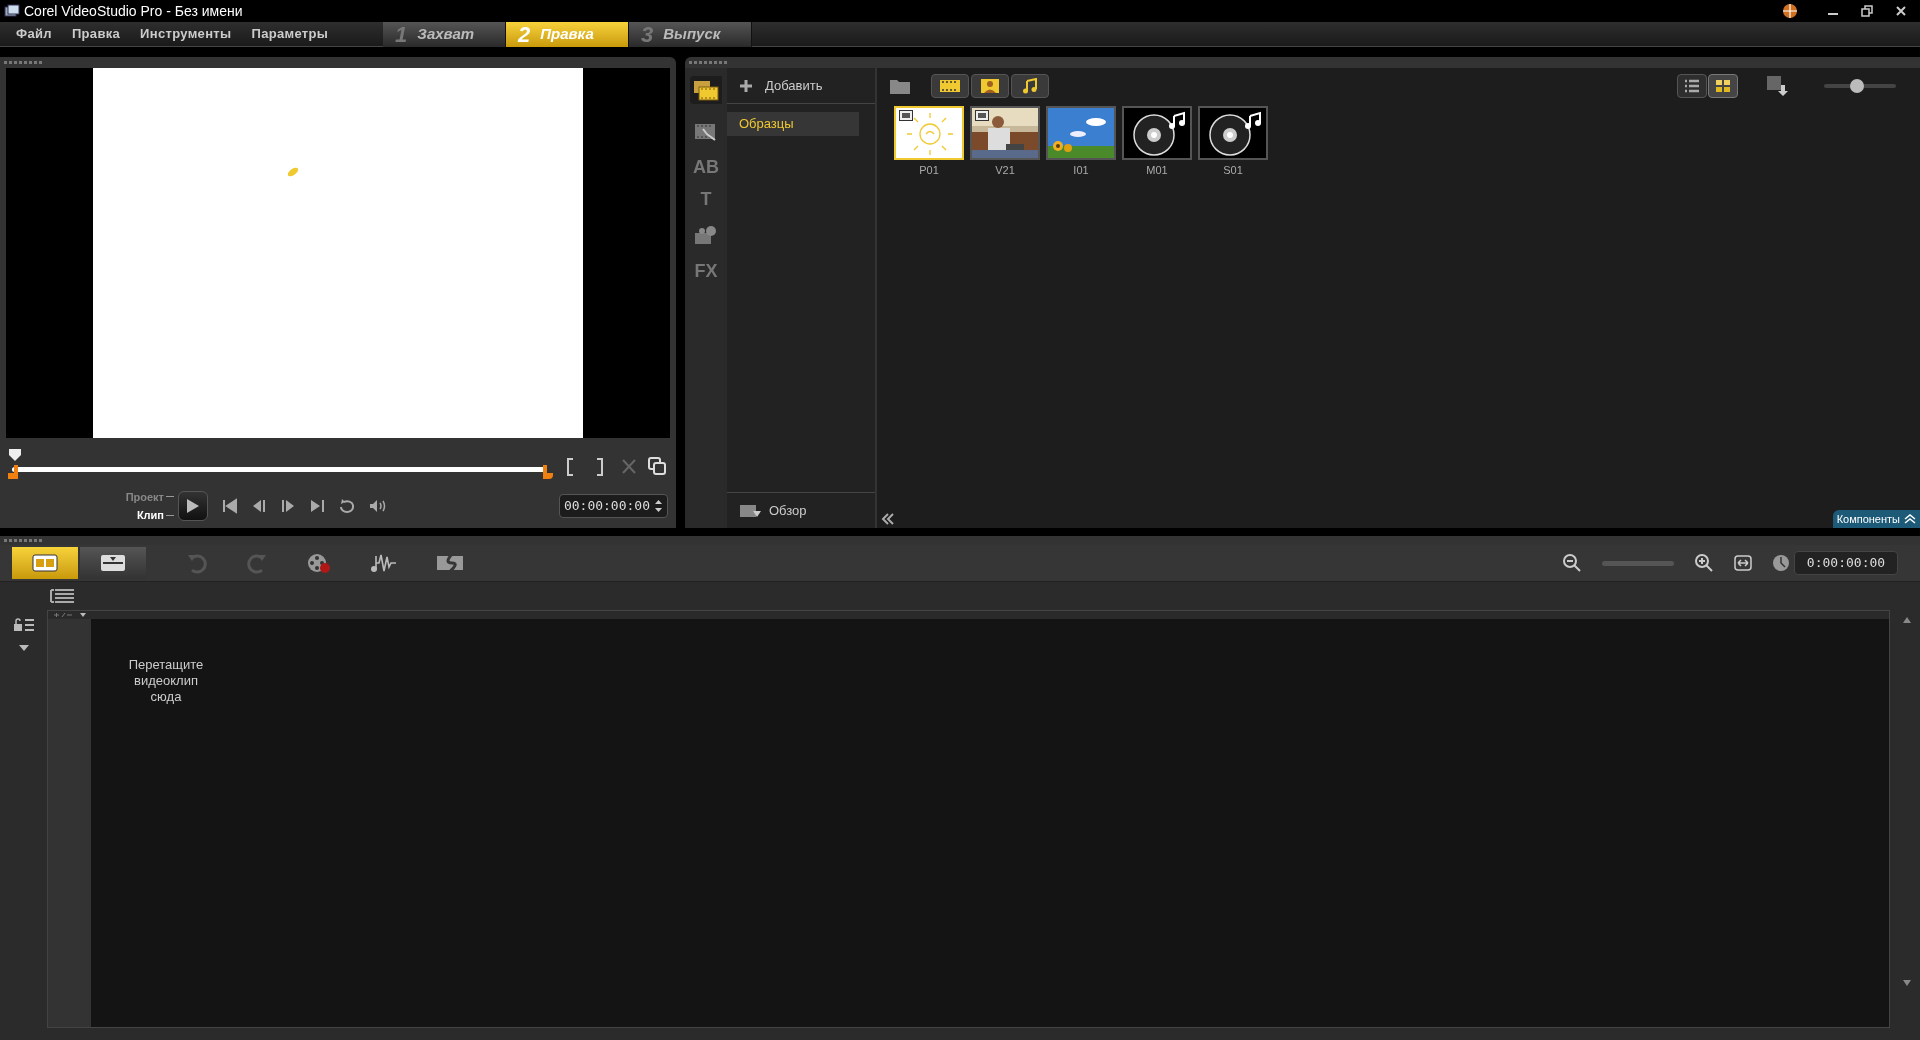 This screenshot has width=1920, height=1040. Describe the element at coordinates (929, 170) in the screenshot. I see `thumbnail-label: P01` at that location.